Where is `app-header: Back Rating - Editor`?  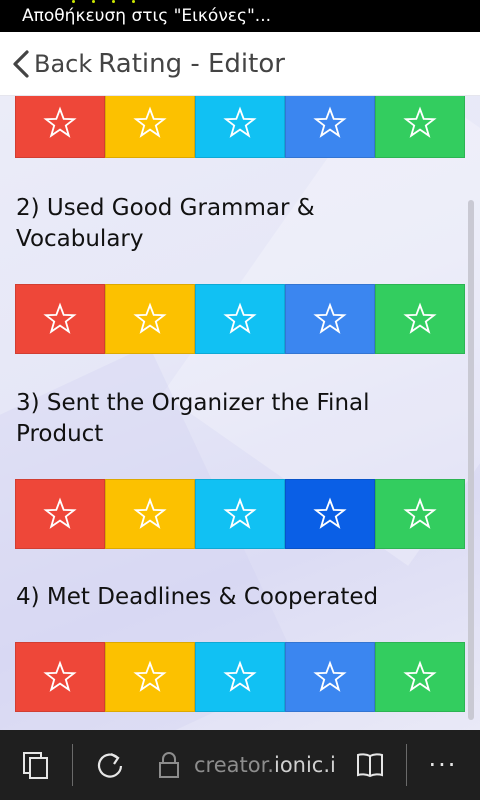 app-header: Back Rating - Editor is located at coordinates (240, 64).